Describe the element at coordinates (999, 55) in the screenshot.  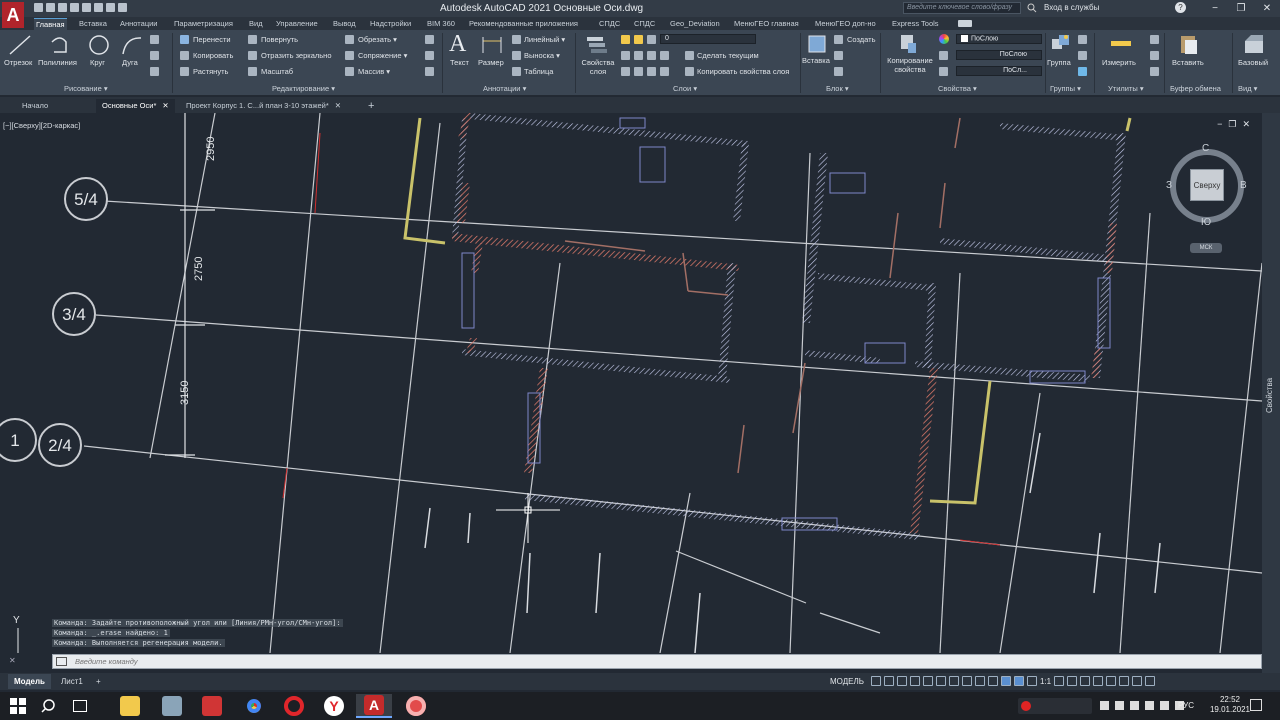
I see `lineweight-dropdown: ПоСлою` at that location.